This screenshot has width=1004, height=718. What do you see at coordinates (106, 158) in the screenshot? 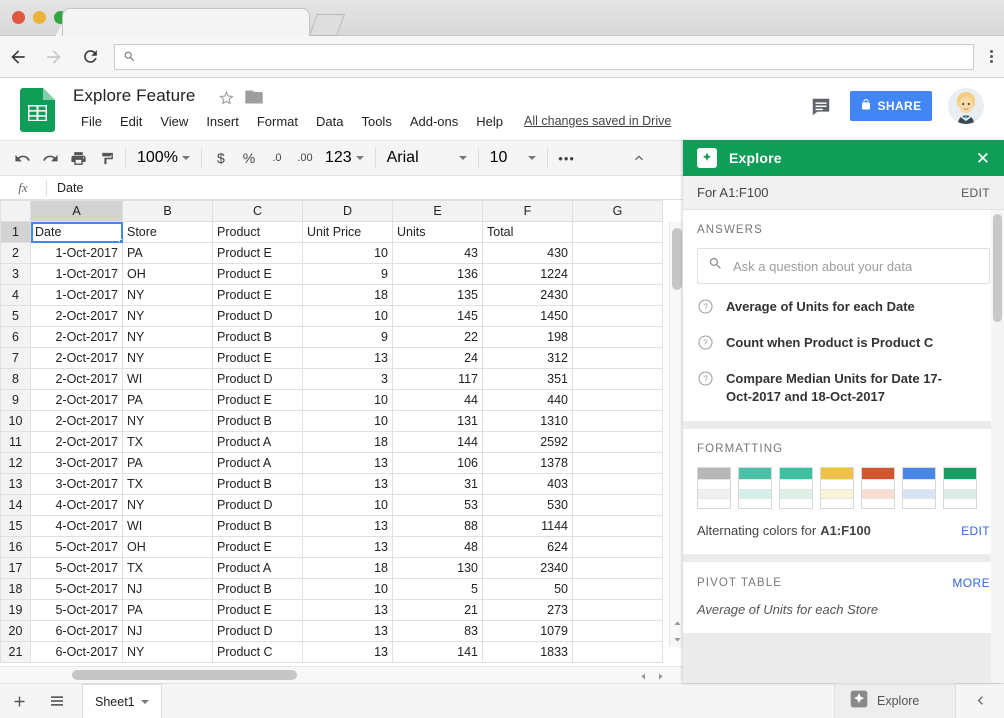
I see `paint-format-icon` at bounding box center [106, 158].